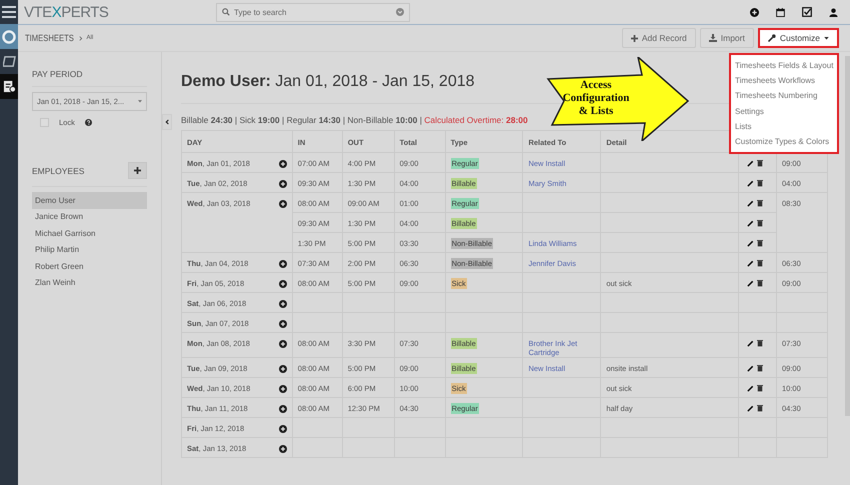 This screenshot has height=485, width=850. I want to click on section-label: PAY PERIOD, so click(58, 74).